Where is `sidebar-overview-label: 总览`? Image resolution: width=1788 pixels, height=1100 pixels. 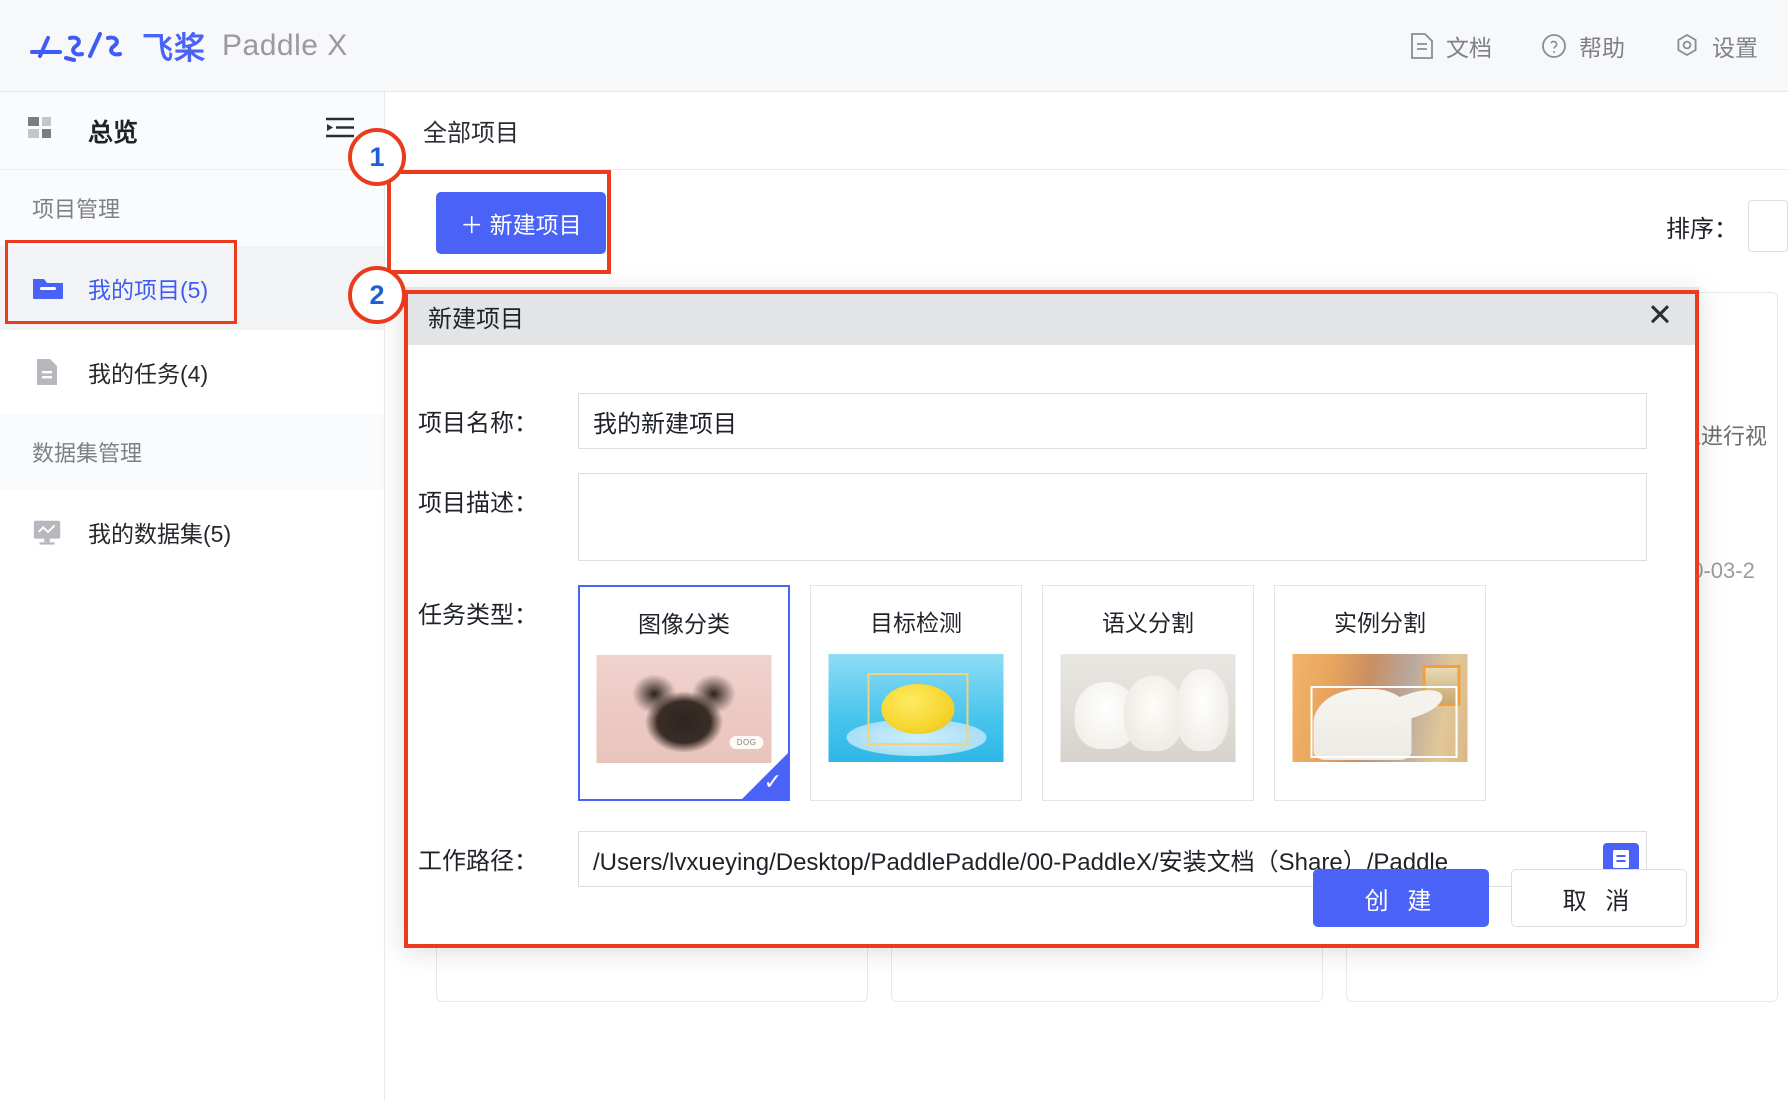 sidebar-overview-label: 总览 is located at coordinates (113, 132).